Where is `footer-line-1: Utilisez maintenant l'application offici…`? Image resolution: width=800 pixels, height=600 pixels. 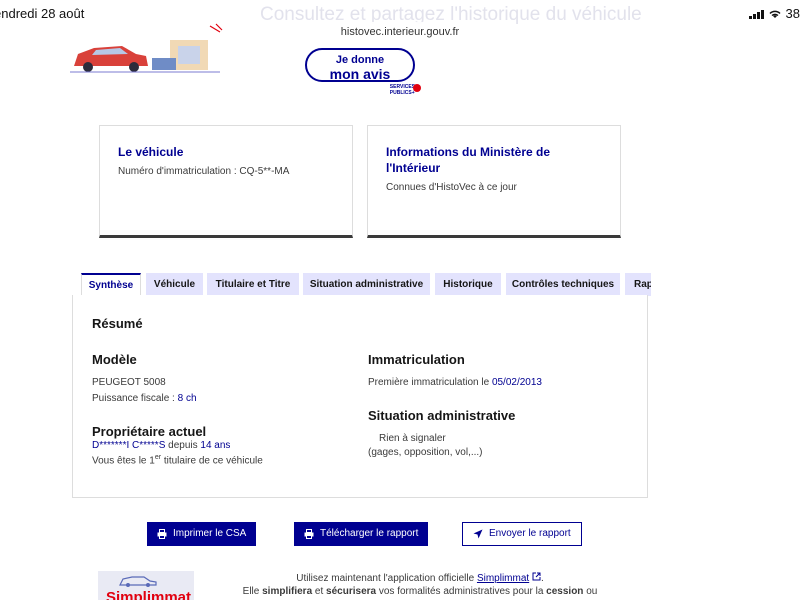
footer-line-1: Utilisez maintenant l'application offici… is located at coordinates (420, 578).